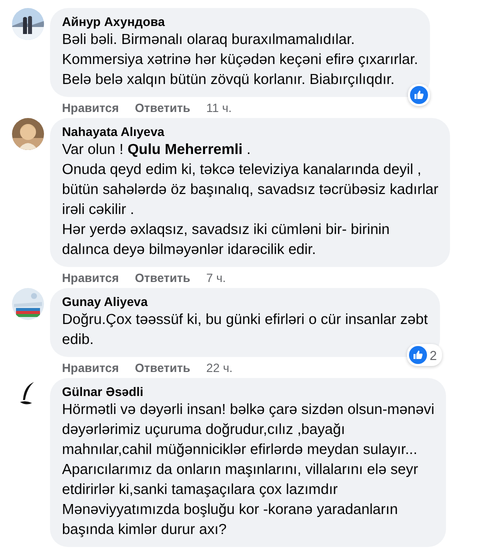 The height and width of the screenshot is (558, 477). I want to click on comment-text: Bəli bəli. Birmənalı olaraq buraxılmamalıdılar. Kommersiya xətrinə hər küçədən keçəni efirə çıxarırlar. Belə belə xalqın bütün zövqü korlanır. Biabırçılıqdır., so click(240, 60).